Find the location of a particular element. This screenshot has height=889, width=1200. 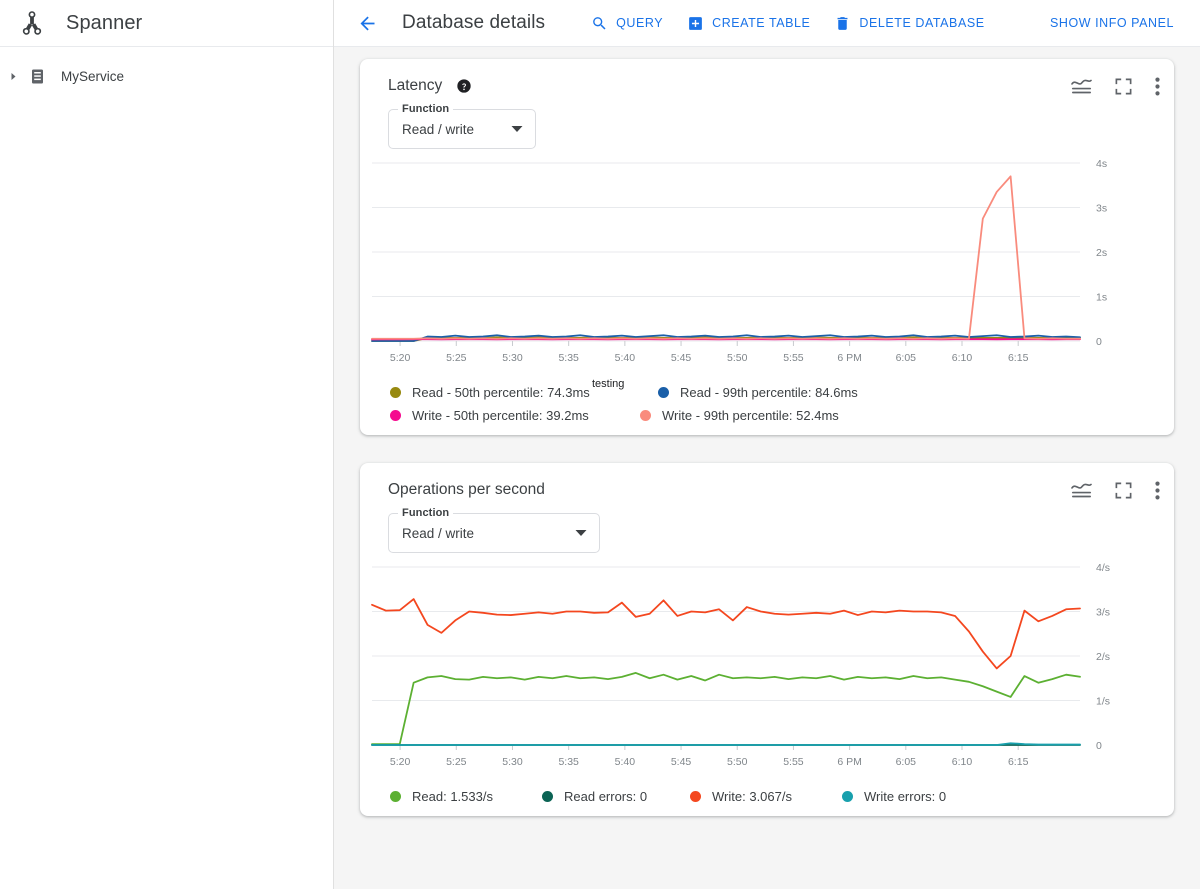

help-icon is located at coordinates (464, 86).